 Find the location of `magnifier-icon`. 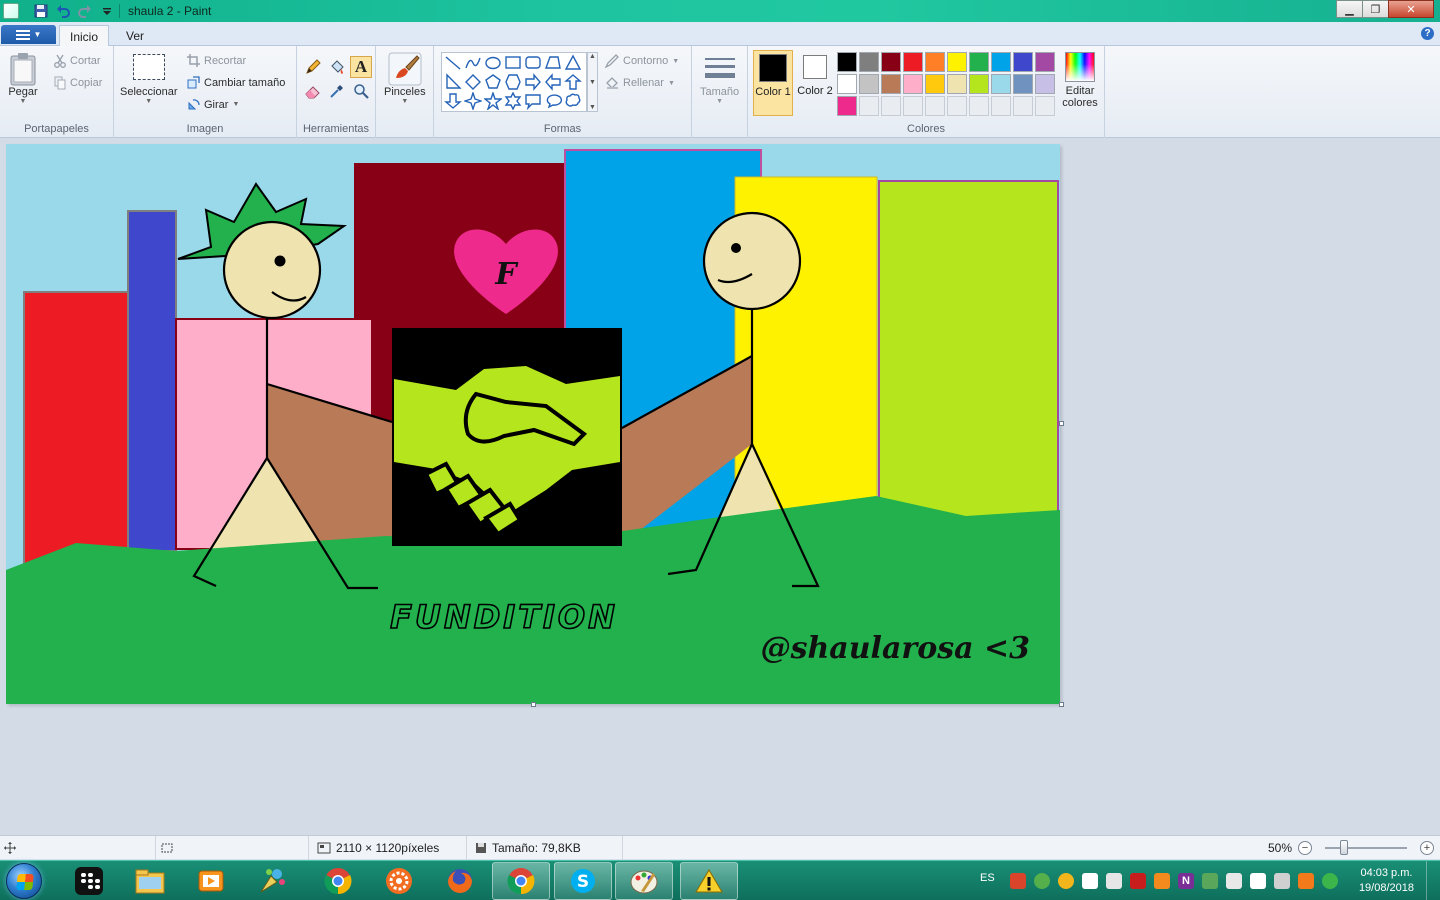

magnifier-icon is located at coordinates (361, 91).